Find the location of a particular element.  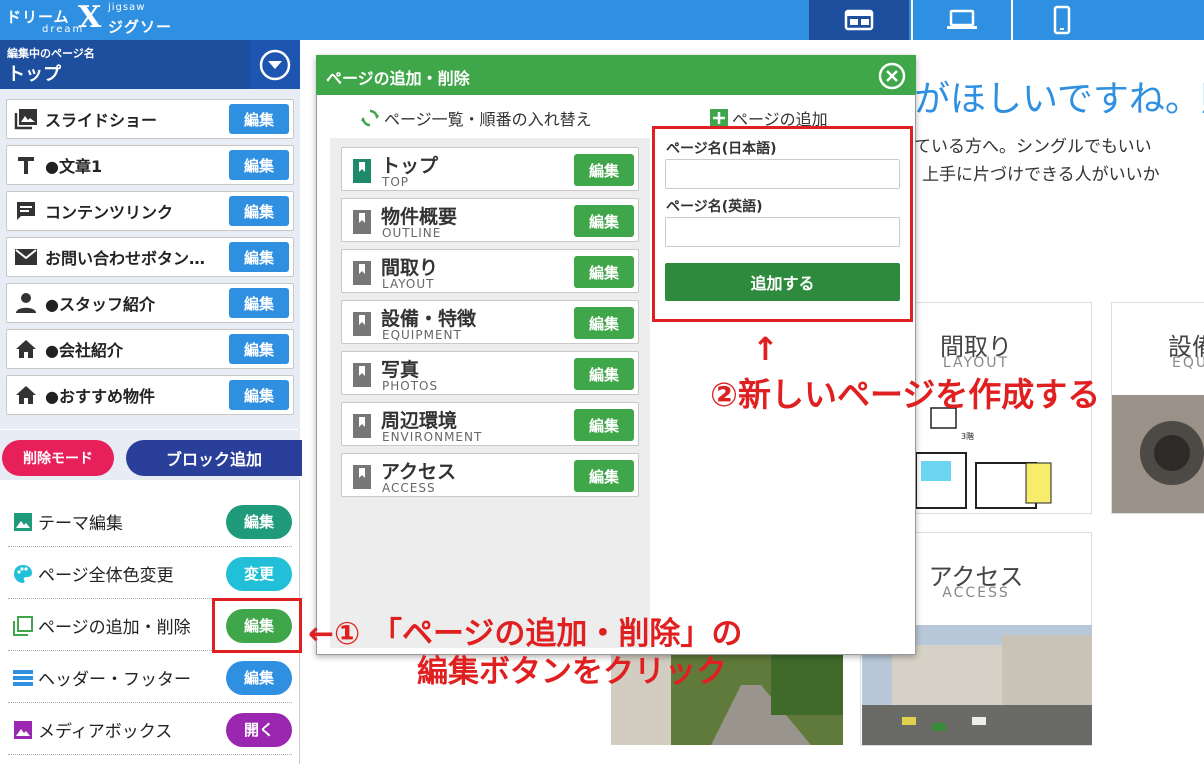

page-name-ja: トップ is located at coordinates (410, 166).